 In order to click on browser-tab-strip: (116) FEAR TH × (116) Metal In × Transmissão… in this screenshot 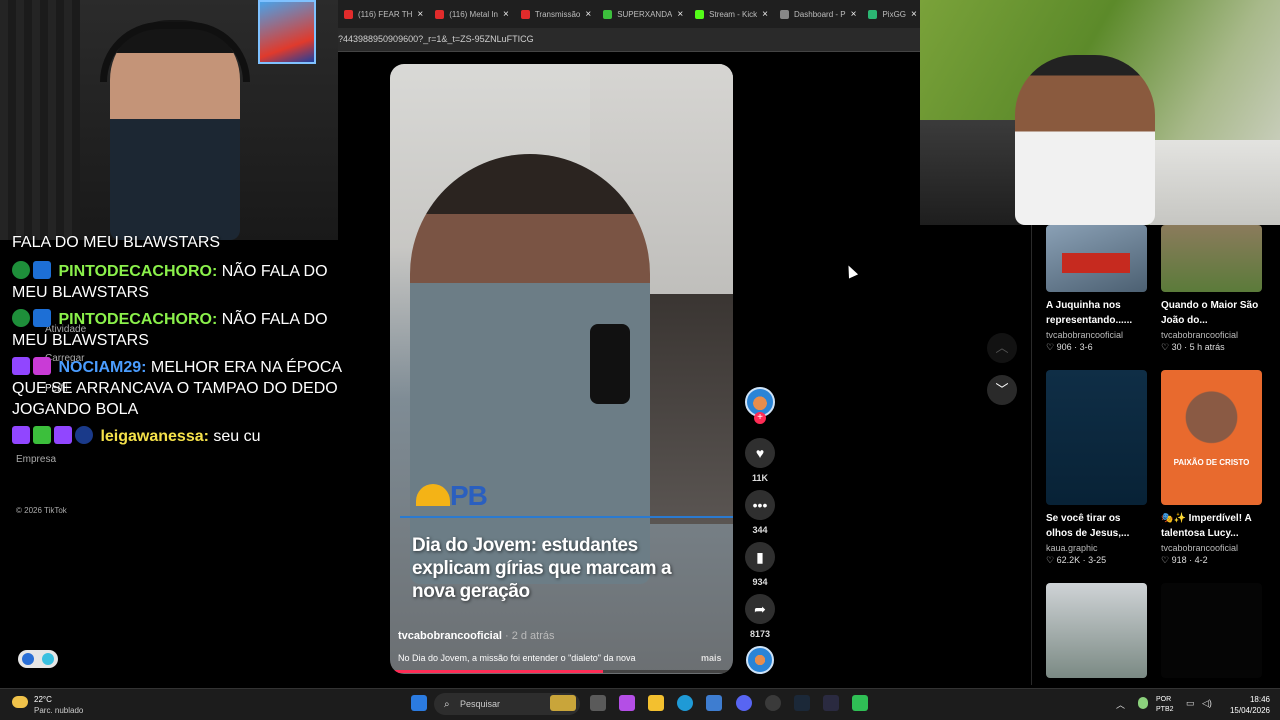, I will do `click(629, 14)`.